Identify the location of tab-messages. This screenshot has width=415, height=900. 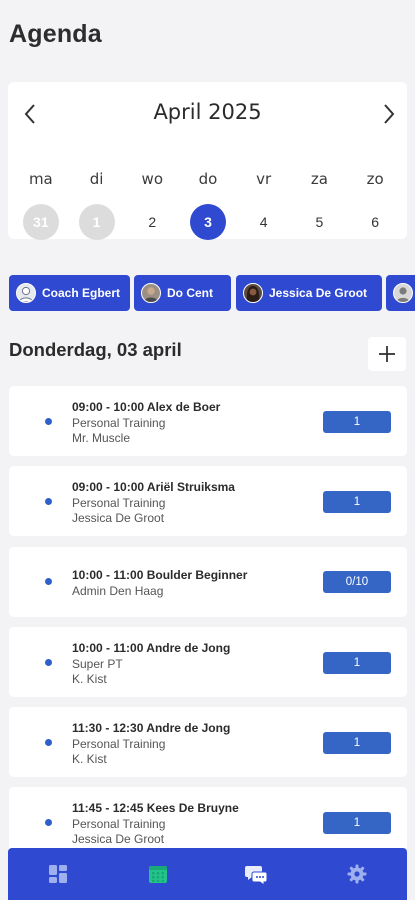
(258, 874).